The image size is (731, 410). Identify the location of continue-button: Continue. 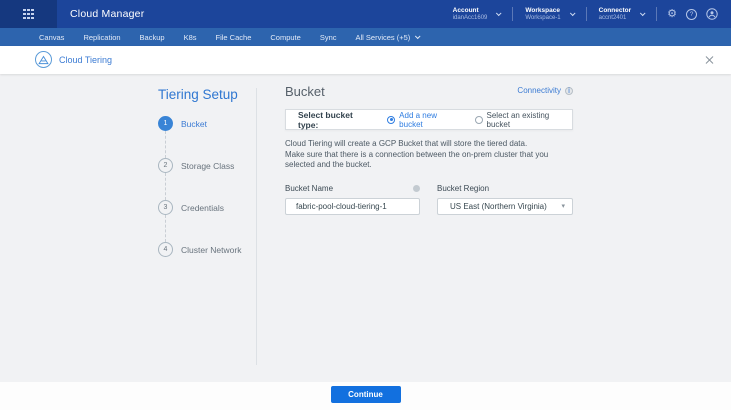
(365, 394).